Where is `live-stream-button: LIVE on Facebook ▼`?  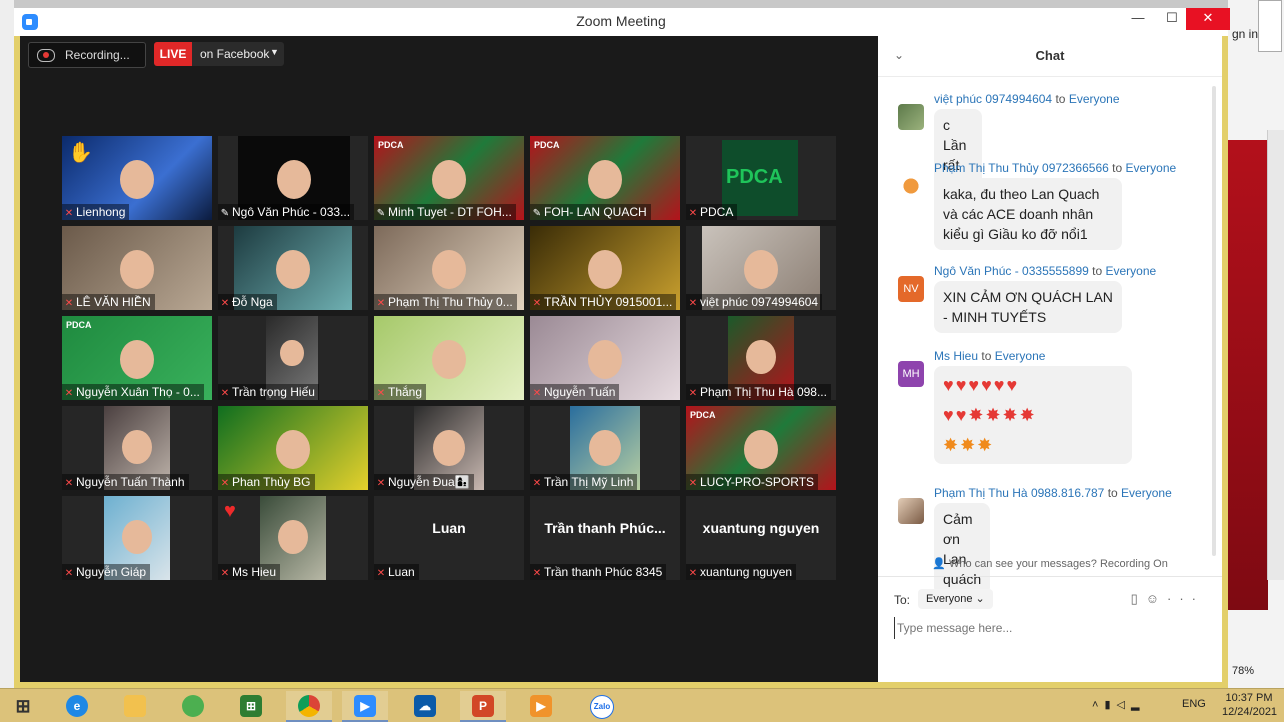
live-stream-button: LIVE on Facebook ▼ is located at coordinates (219, 54).